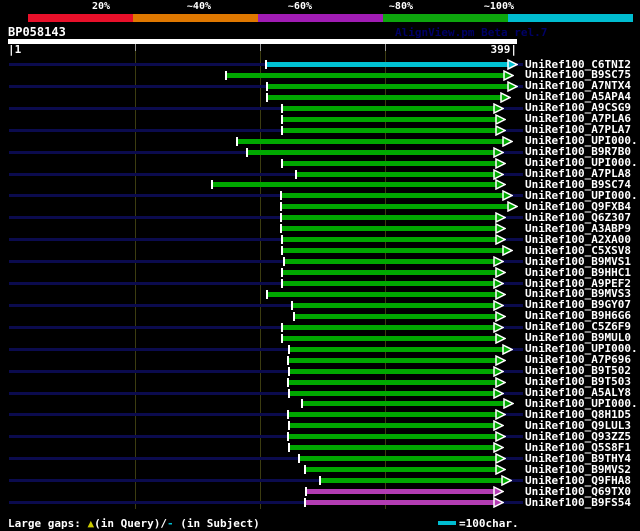 This screenshot has width=640, height=531. Describe the element at coordinates (389, 86) in the screenshot. I see `hit-bar-UniRef100_A7NTX4` at that location.